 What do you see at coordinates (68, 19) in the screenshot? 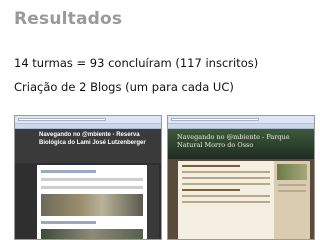
I see `slide-title: Resultados` at bounding box center [68, 19].